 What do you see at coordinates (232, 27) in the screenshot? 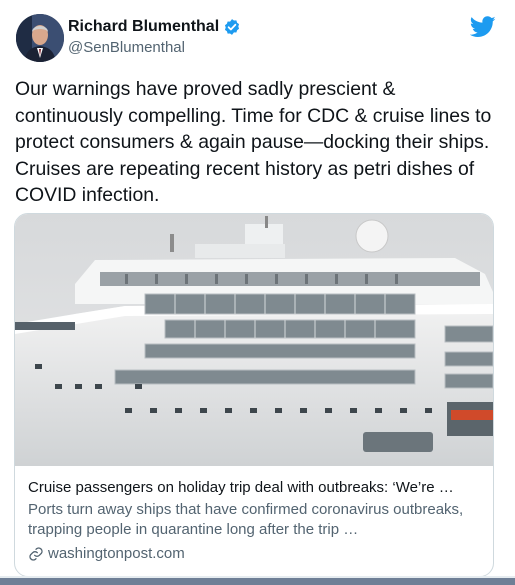
I see `verified-badge-icon` at bounding box center [232, 27].